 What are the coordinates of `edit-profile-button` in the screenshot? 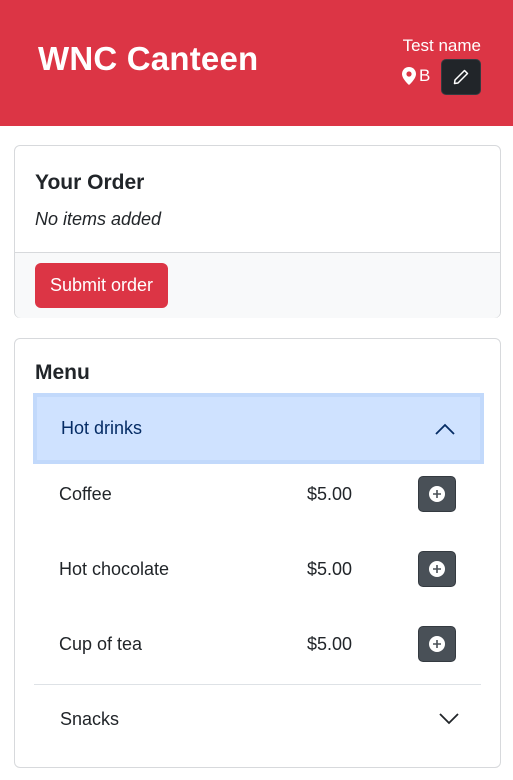 It's located at (461, 77).